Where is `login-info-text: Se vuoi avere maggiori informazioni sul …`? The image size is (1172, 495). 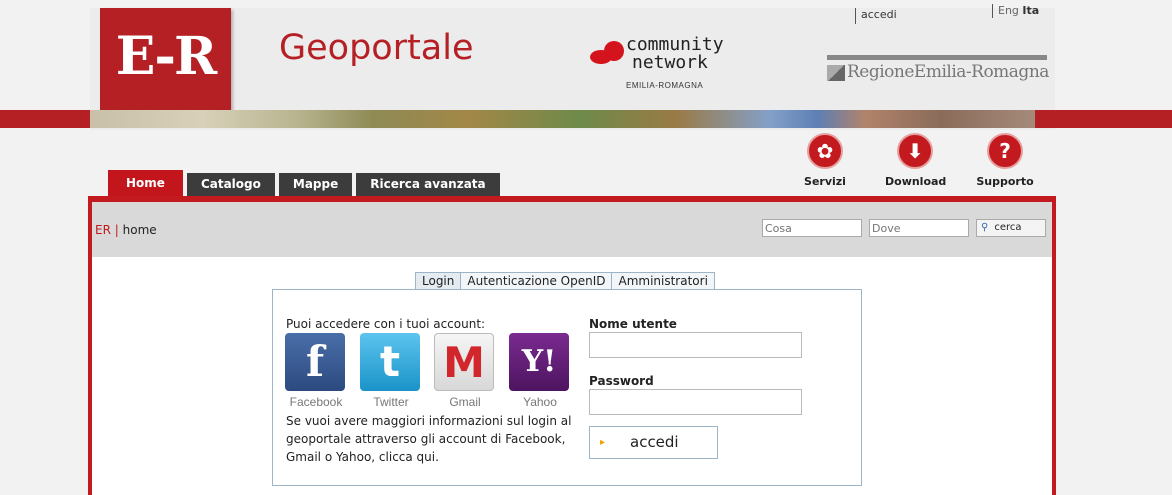
login-info-text: Se vuoi avere maggiori informazioni sul … is located at coordinates (436, 439).